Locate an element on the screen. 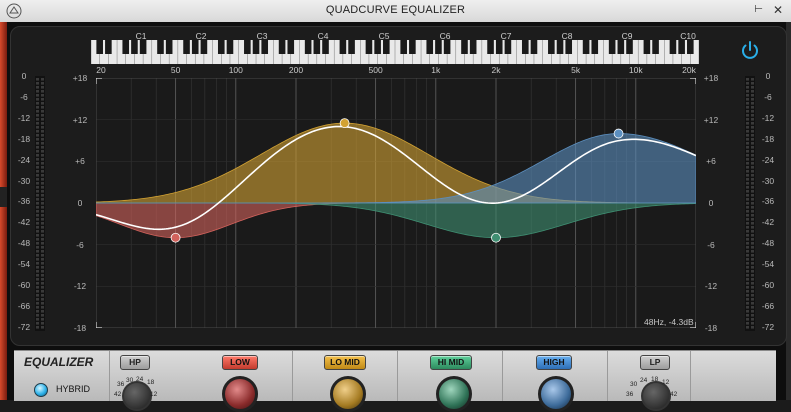 The width and height of the screenshot is (791, 412). himid-band-button: HI MID is located at coordinates (451, 362).